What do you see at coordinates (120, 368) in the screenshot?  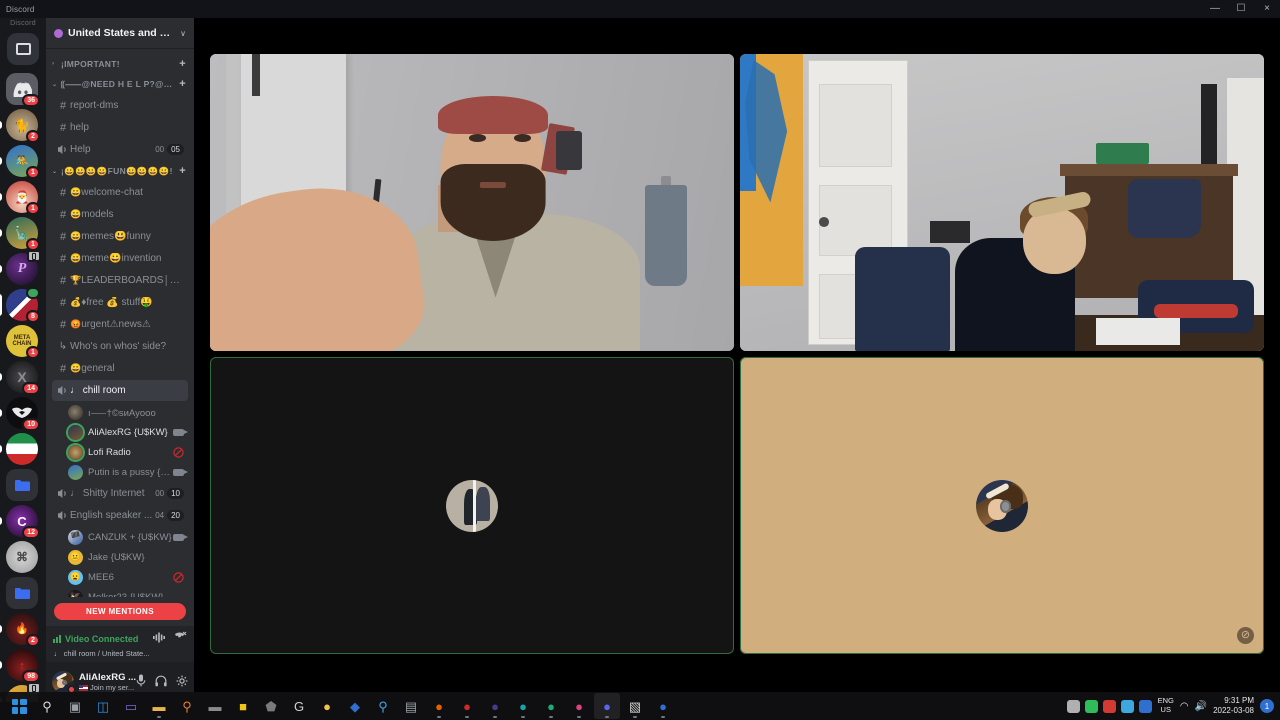 I see `channel-general: # 😀 general` at bounding box center [120, 368].